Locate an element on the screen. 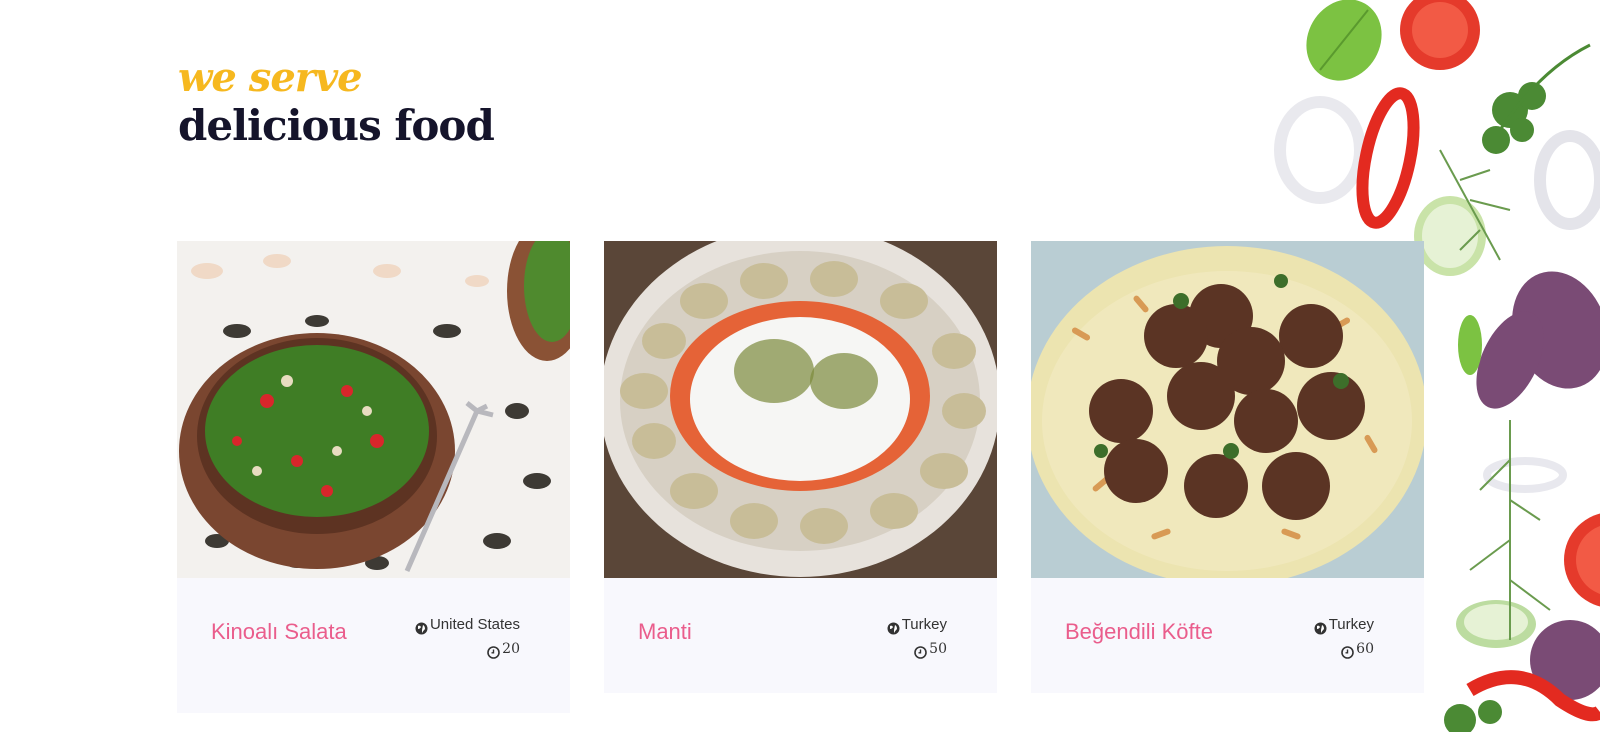 Image resolution: width=1600 pixels, height=732 pixels. quinoa-salad-photo is located at coordinates (373, 409).